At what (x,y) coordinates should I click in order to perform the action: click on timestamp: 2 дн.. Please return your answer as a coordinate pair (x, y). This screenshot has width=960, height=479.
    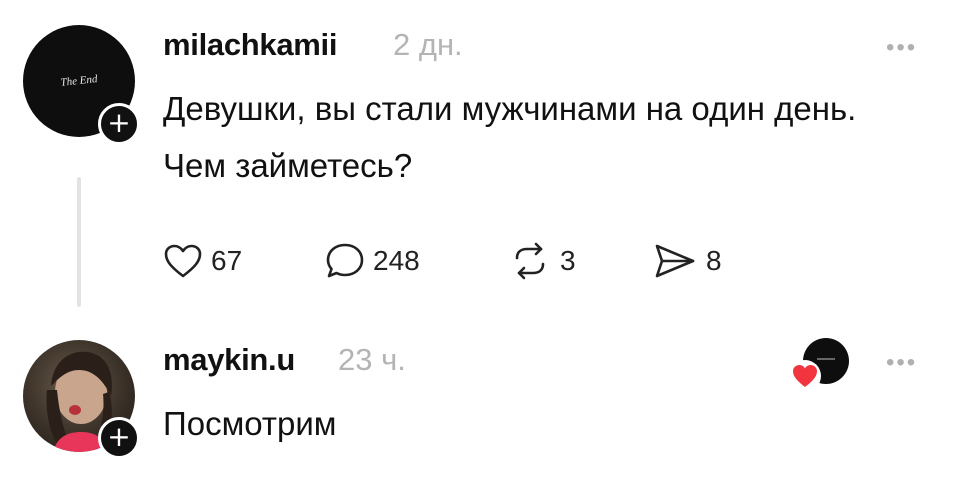
    Looking at the image, I should click on (428, 44).